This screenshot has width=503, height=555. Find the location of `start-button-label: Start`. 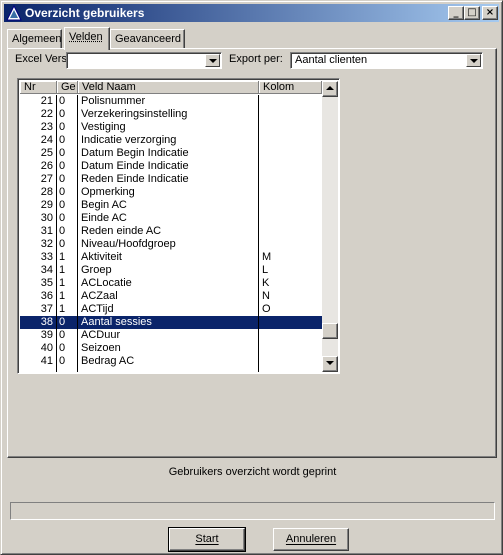

start-button-label: Start is located at coordinates (206, 539).